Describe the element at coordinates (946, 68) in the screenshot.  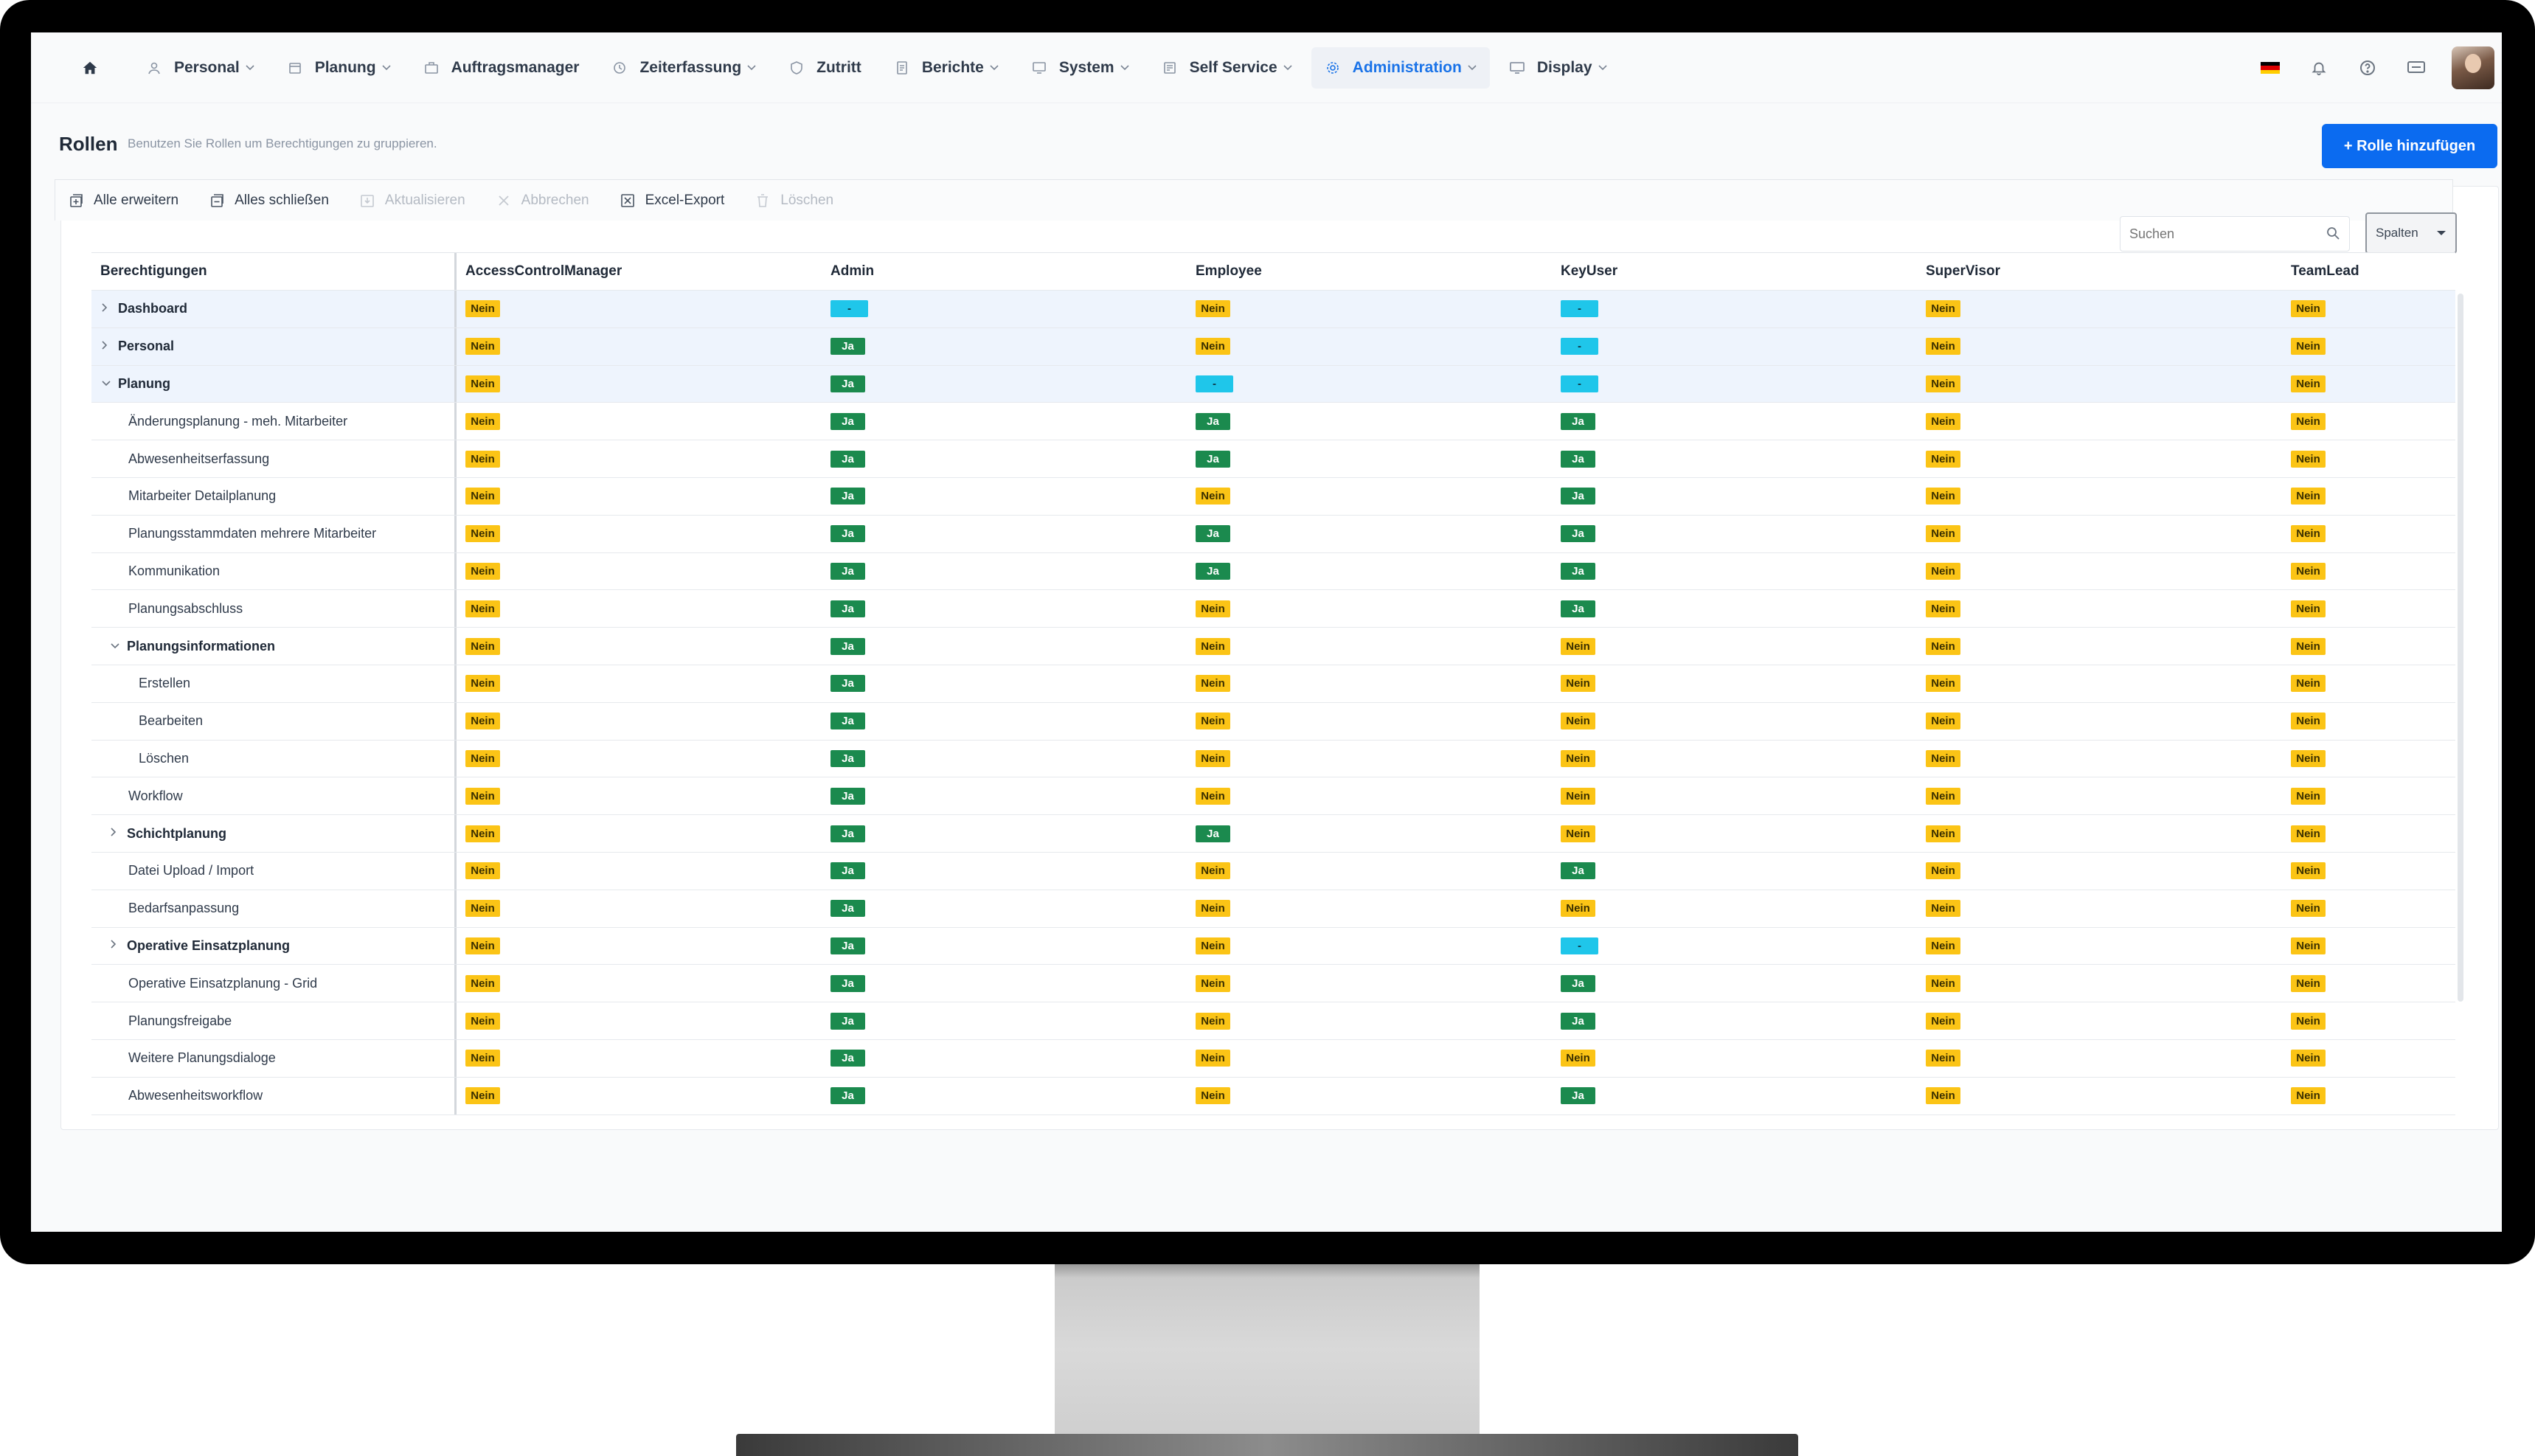
I see `nav-item-berichte: Berichte` at that location.